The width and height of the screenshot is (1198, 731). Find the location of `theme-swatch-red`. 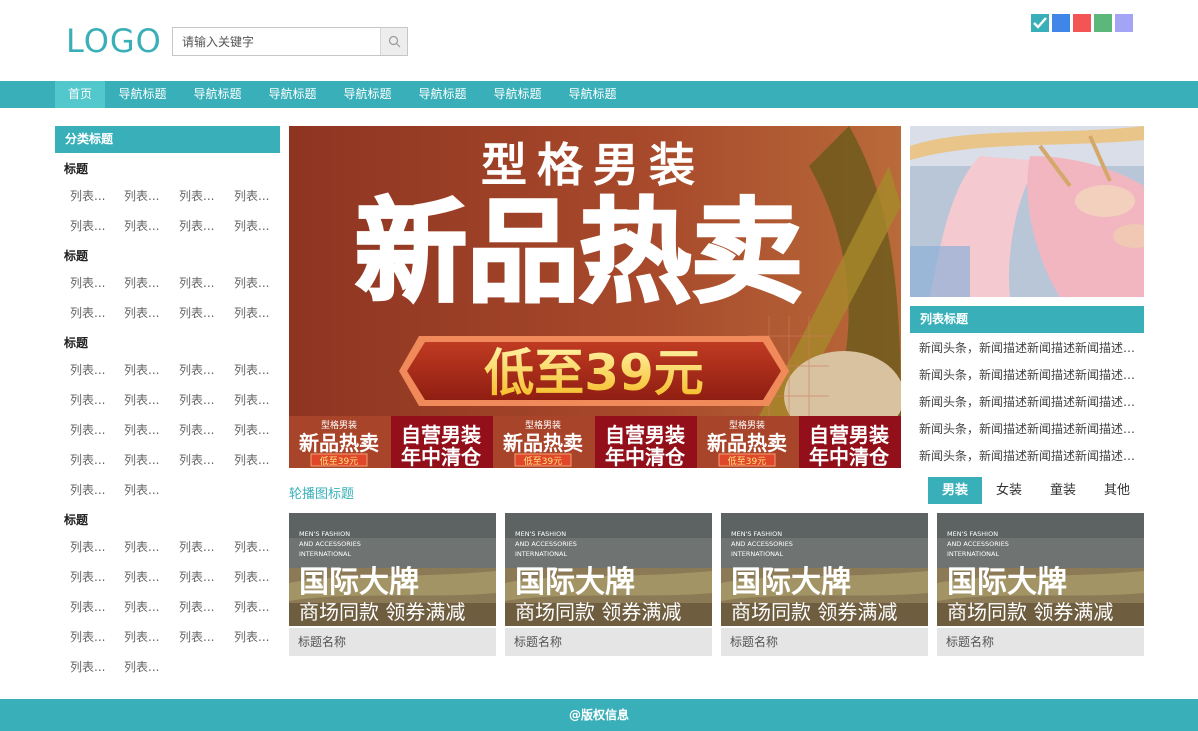

theme-swatch-red is located at coordinates (1082, 23).